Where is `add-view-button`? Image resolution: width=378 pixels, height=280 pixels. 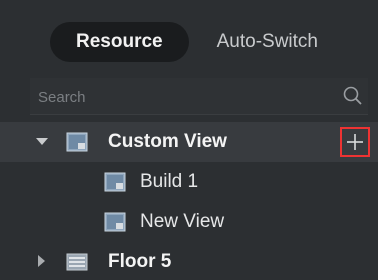
add-view-button is located at coordinates (355, 142).